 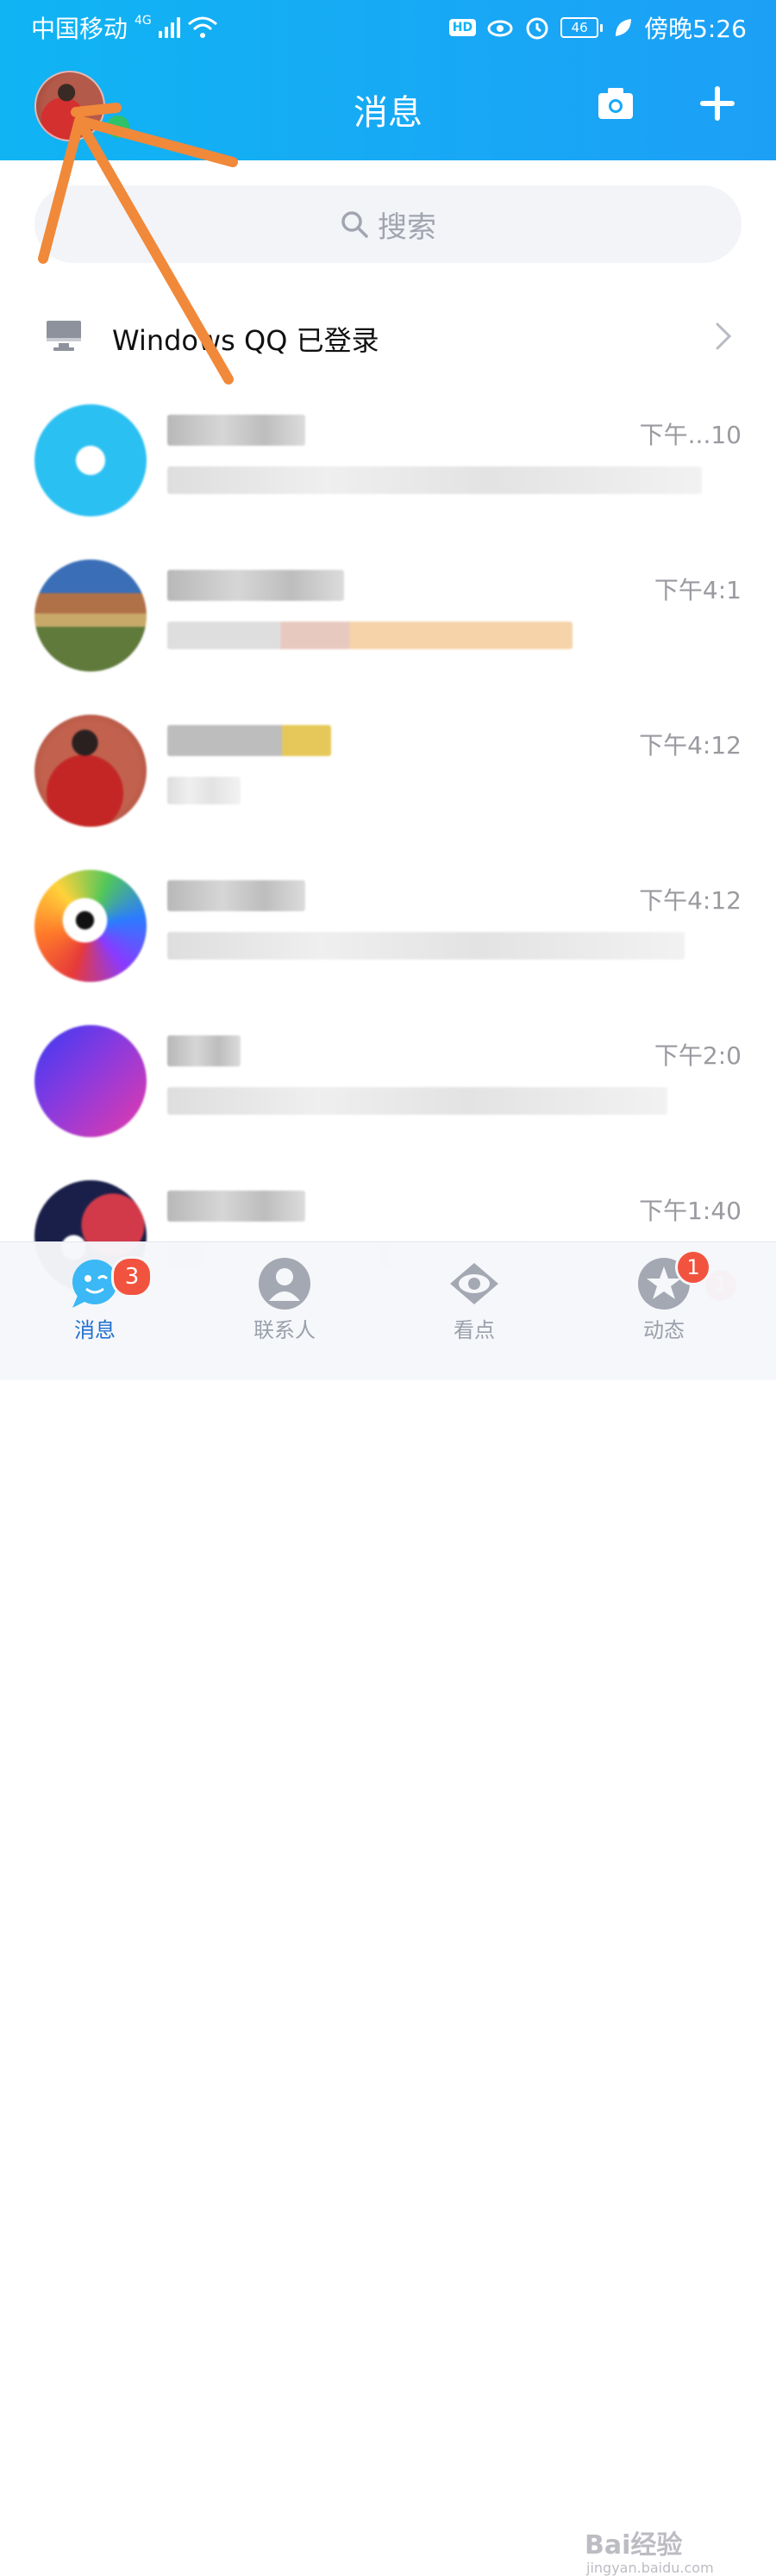 What do you see at coordinates (246, 340) in the screenshot?
I see `device-login-label: Windows QQ 已登录` at bounding box center [246, 340].